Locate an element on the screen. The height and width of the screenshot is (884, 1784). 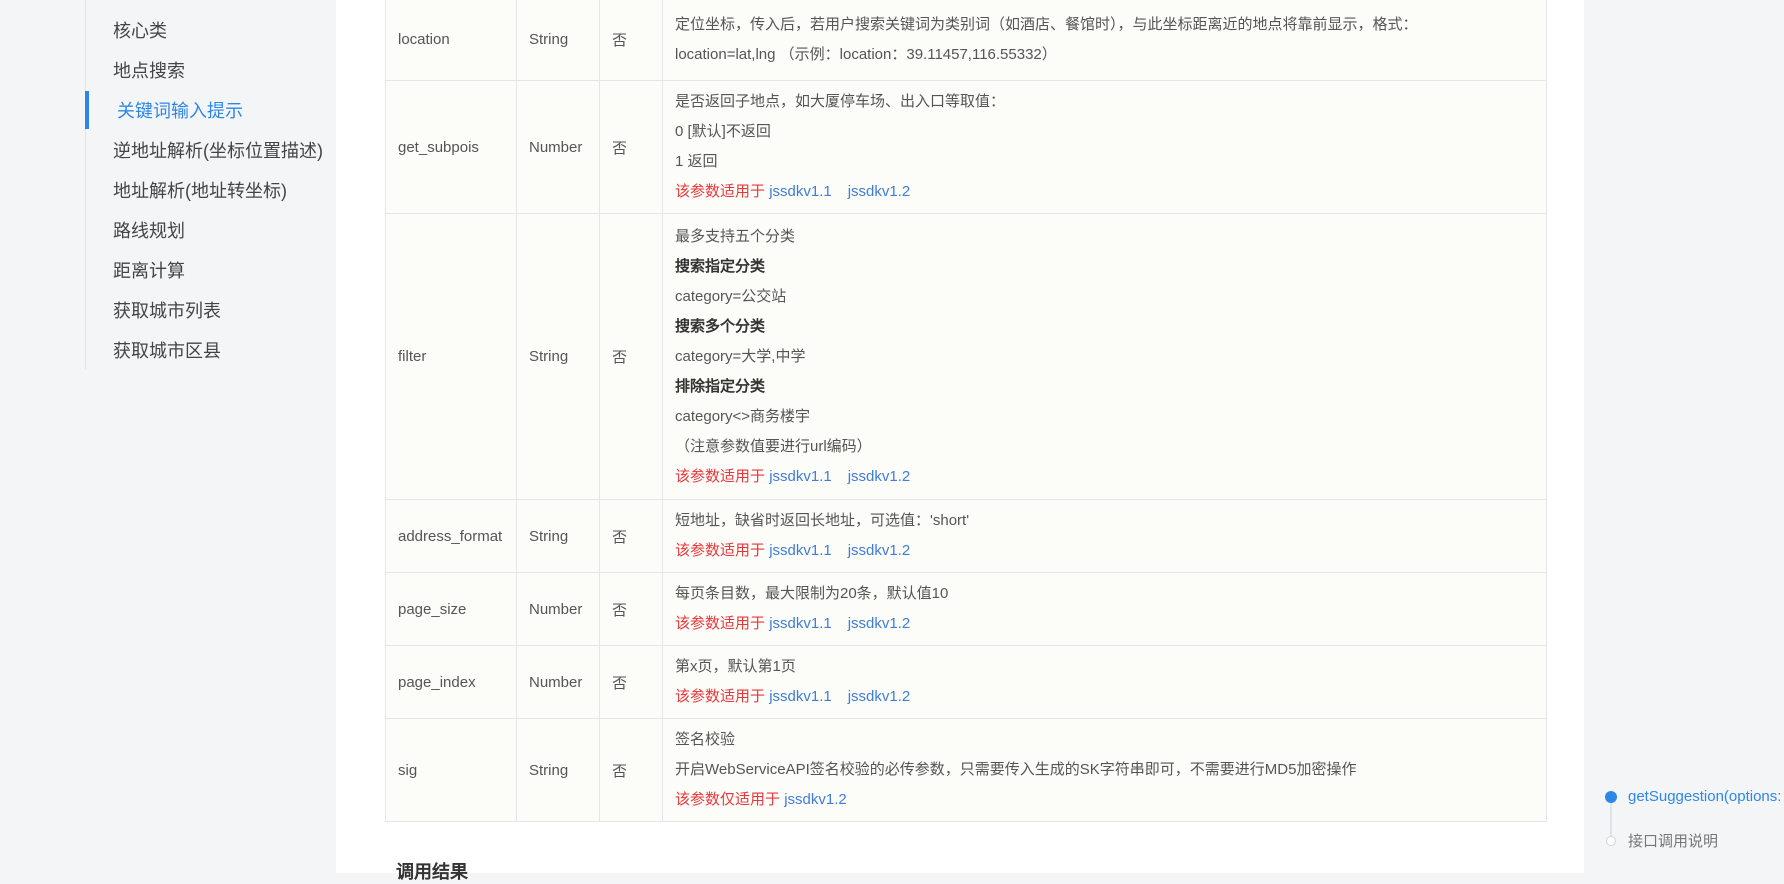
toc-item-api-usage: 接口调用说明 is located at coordinates (1673, 840).